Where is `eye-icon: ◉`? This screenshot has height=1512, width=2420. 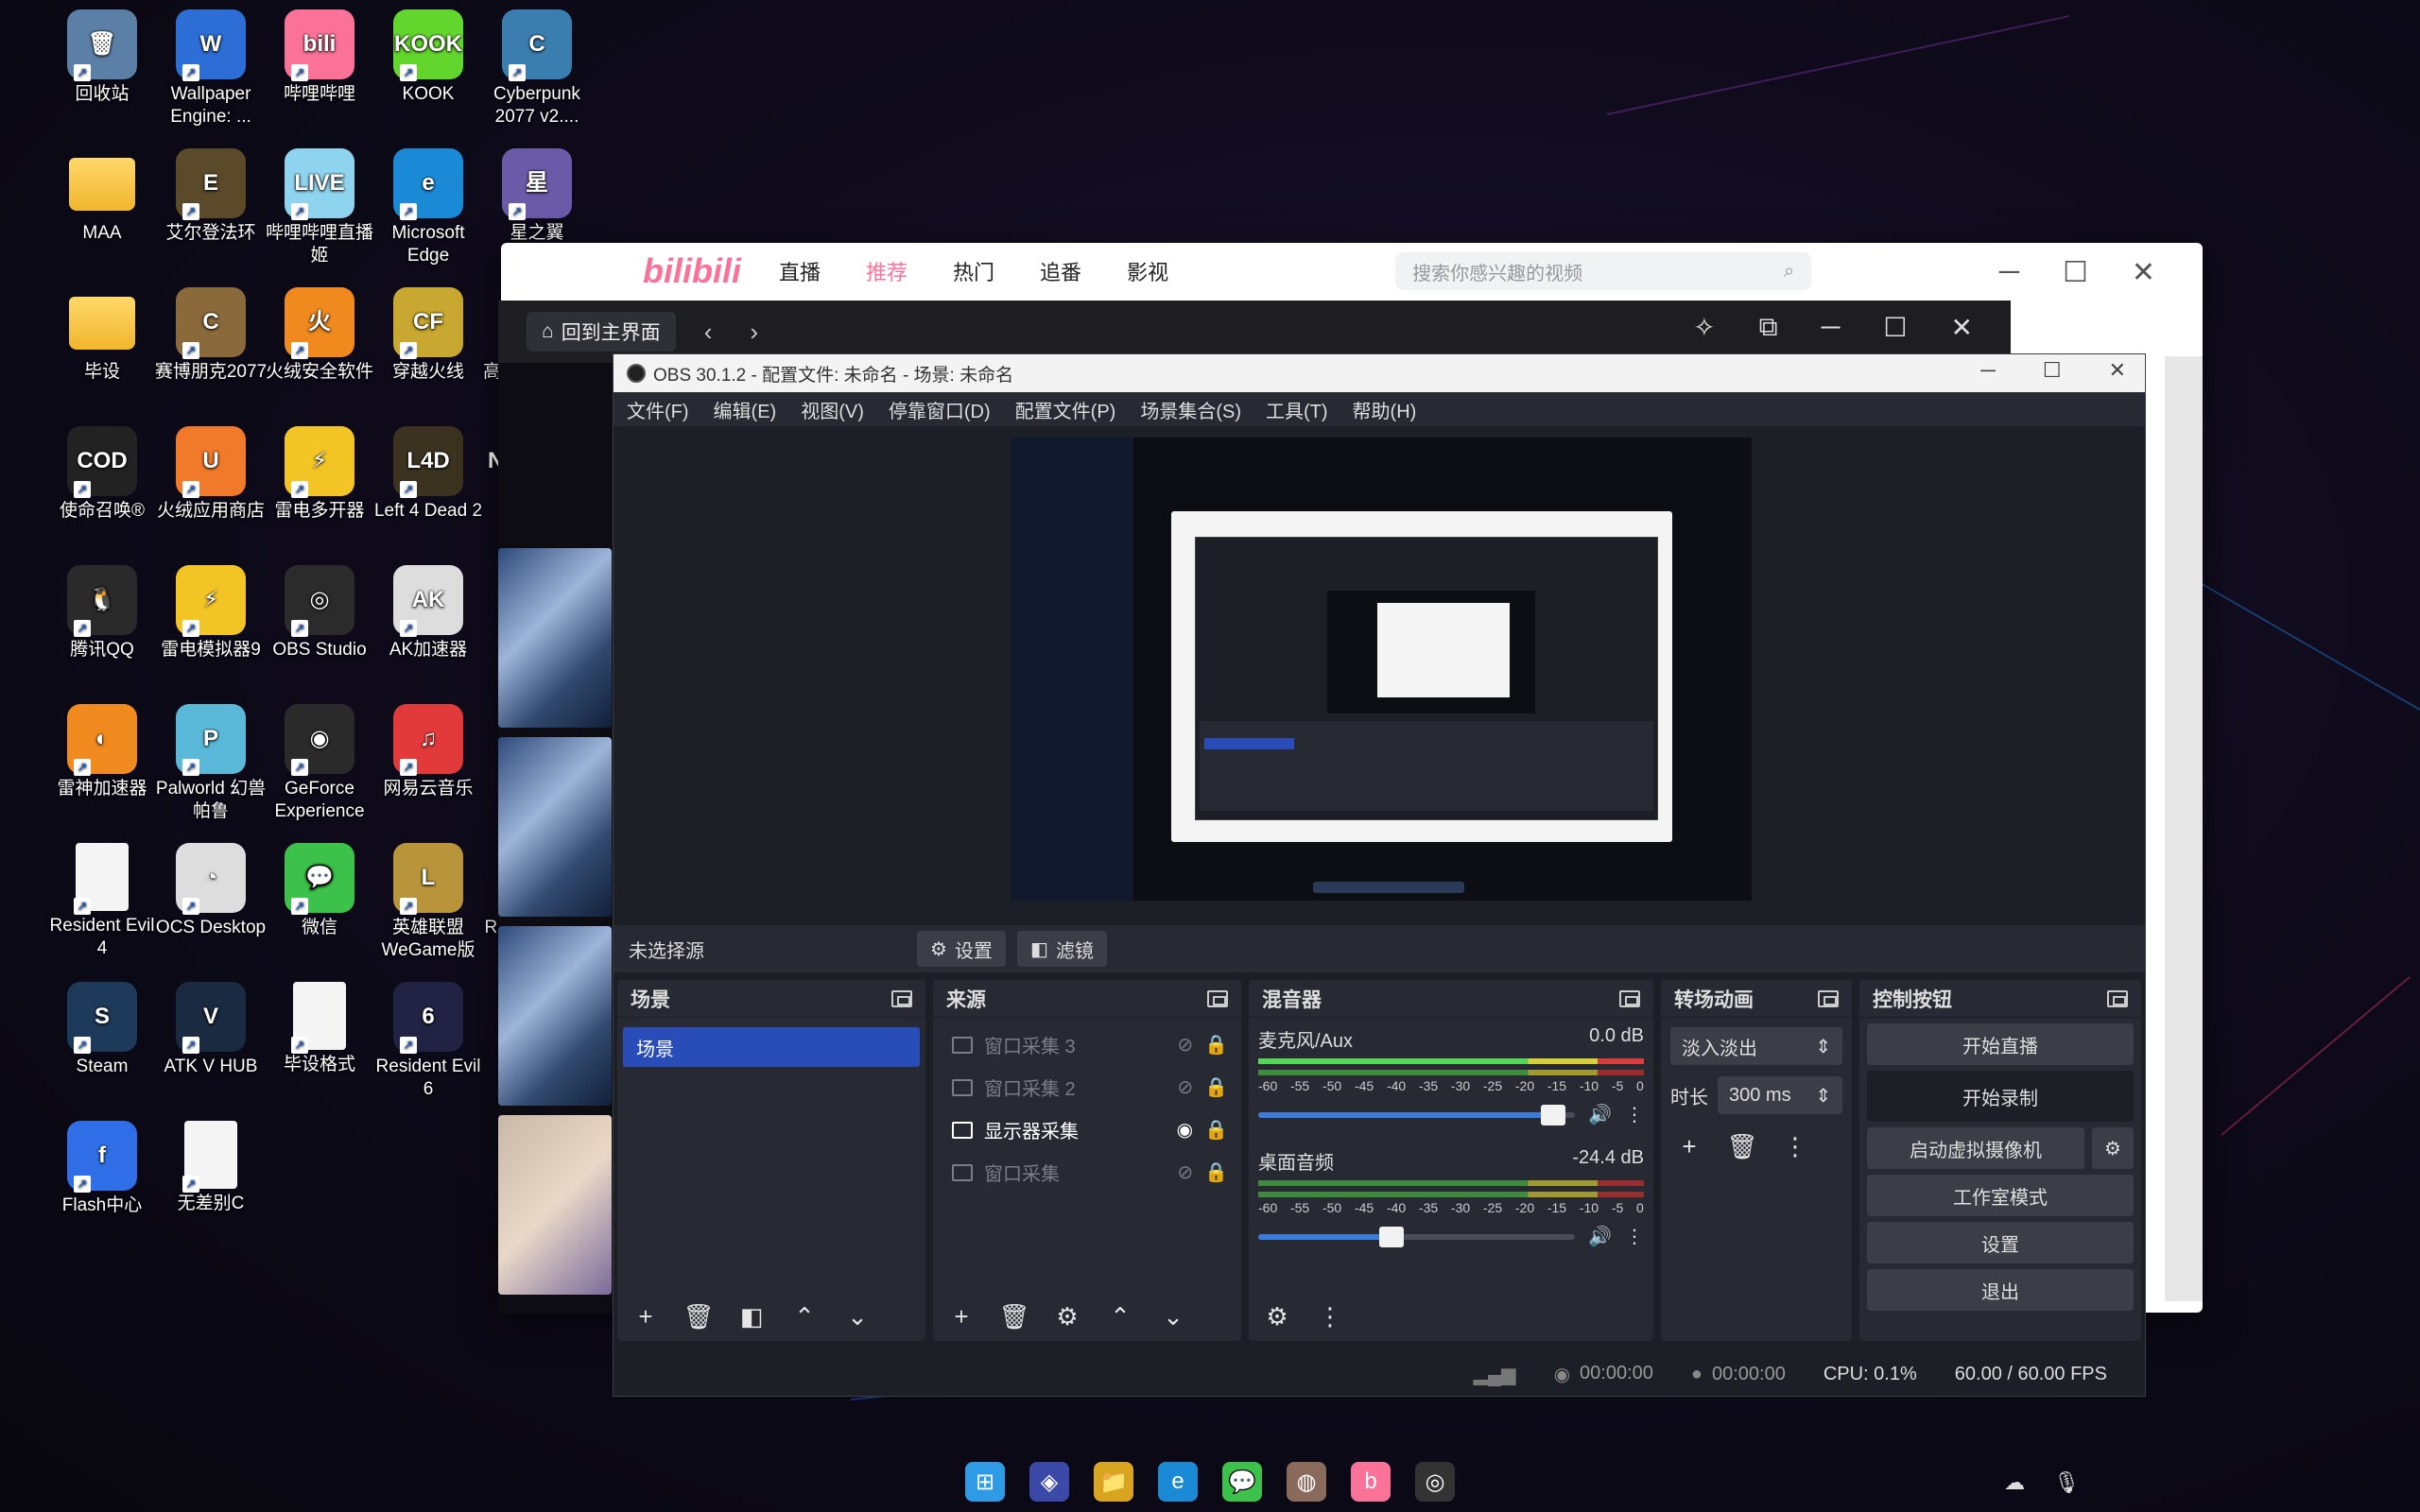 eye-icon: ◉ is located at coordinates (1185, 1130).